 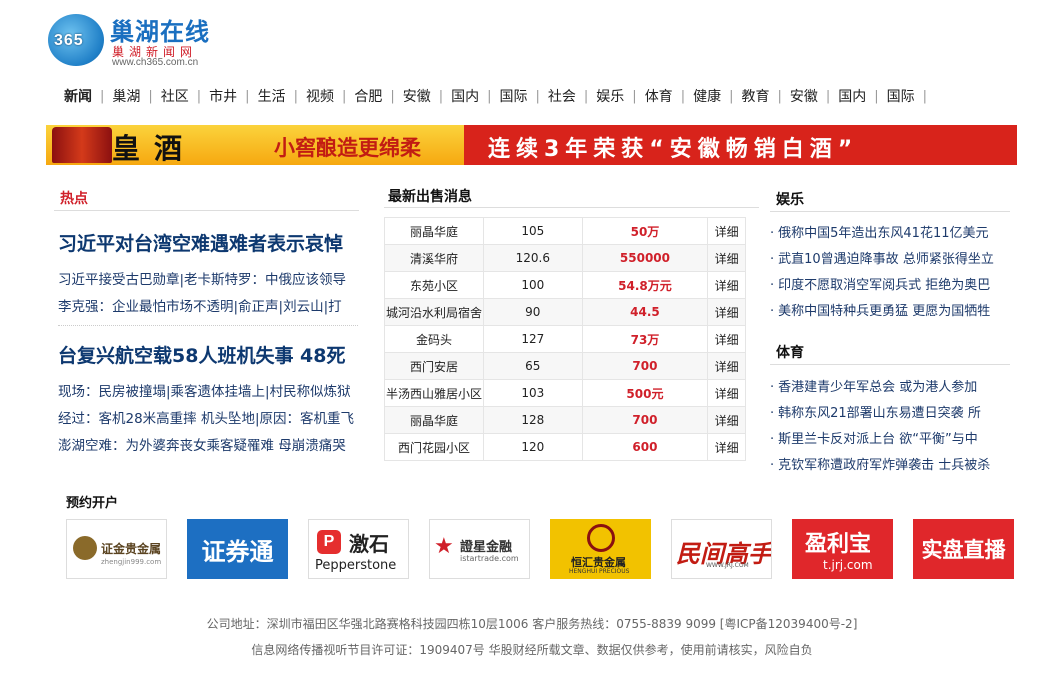 I want to click on list-item: · 美称中国特种兵更勇猛 更愿为国牺牲, so click(x=886, y=312).